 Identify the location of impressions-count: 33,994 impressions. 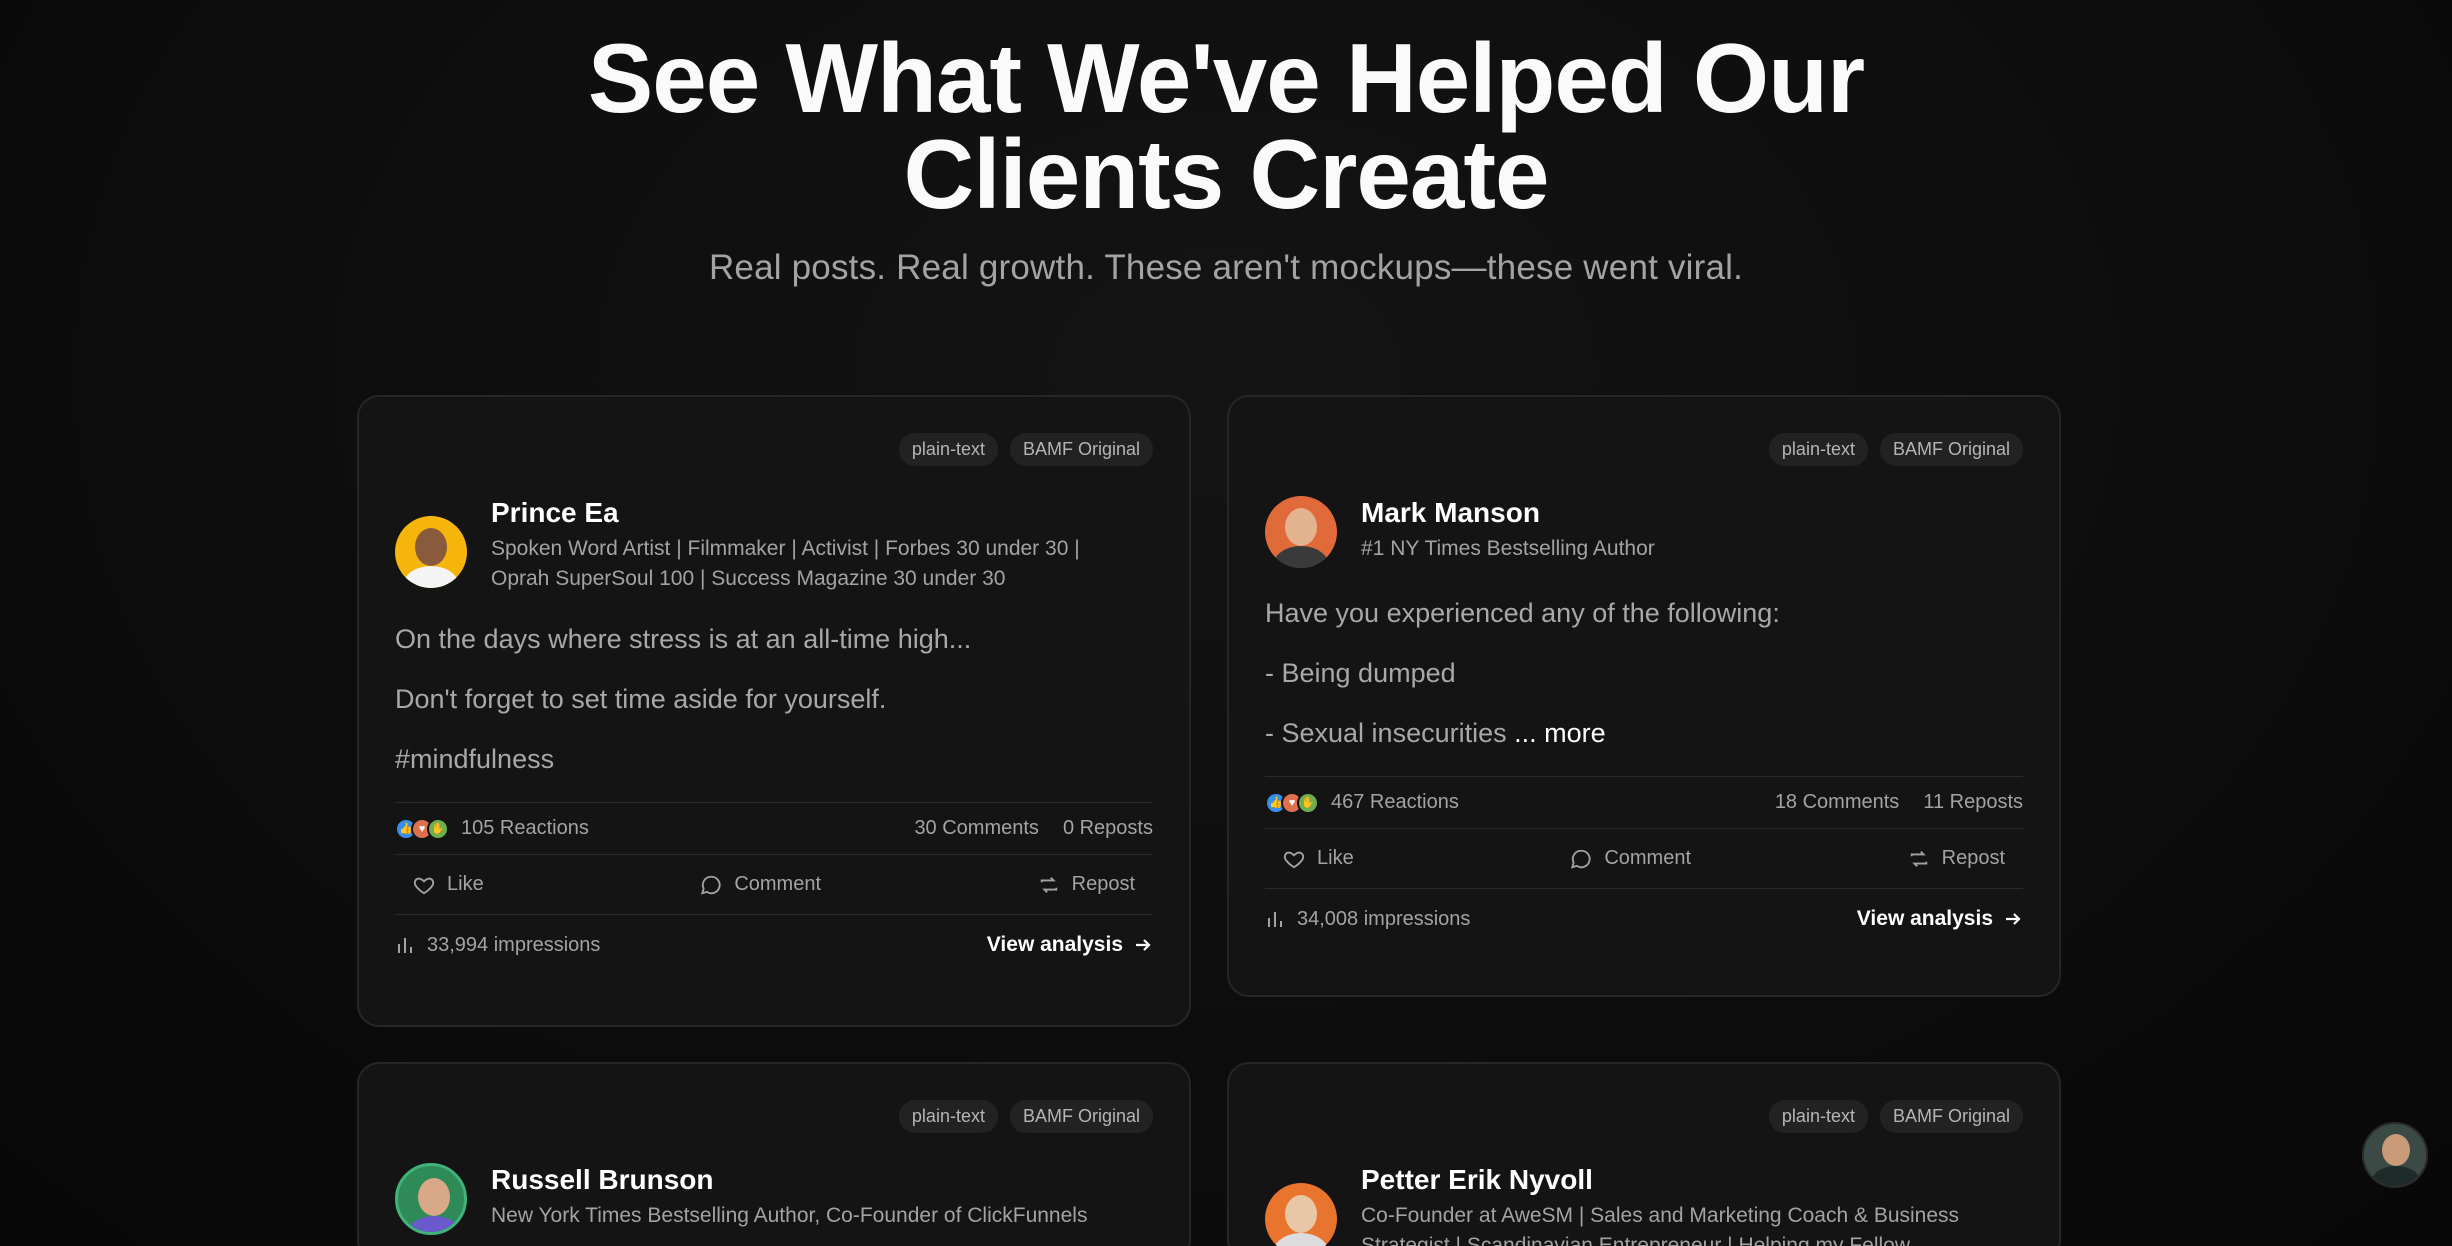
(514, 944).